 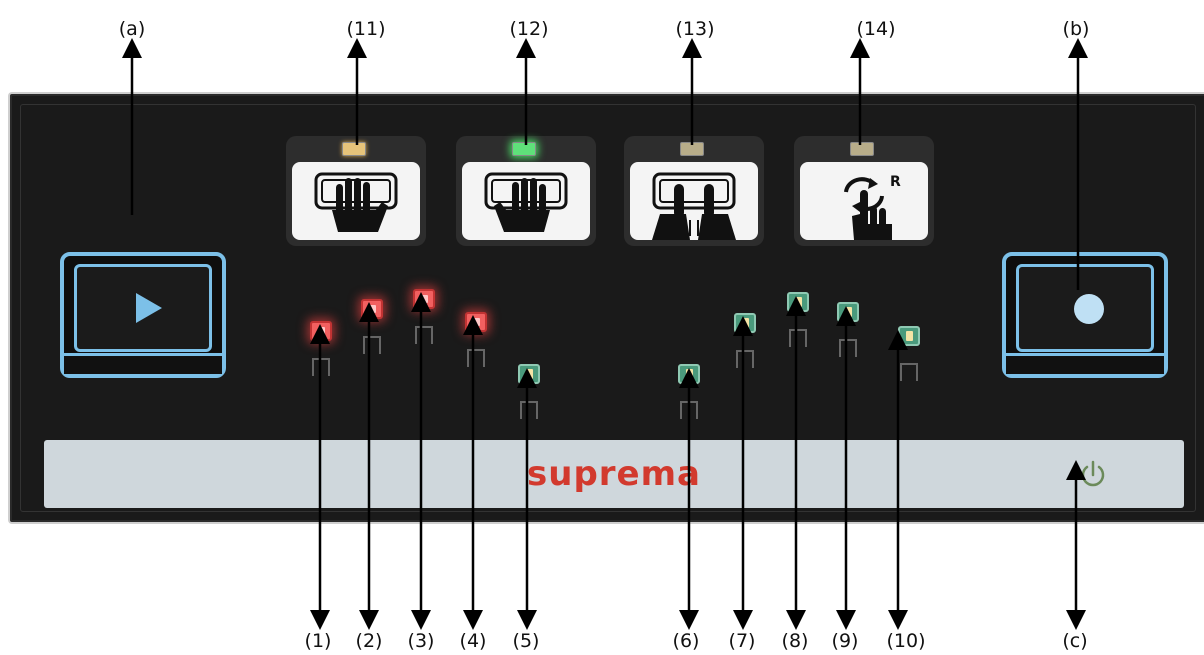 I want to click on play-button-screen, so click(x=143, y=308).